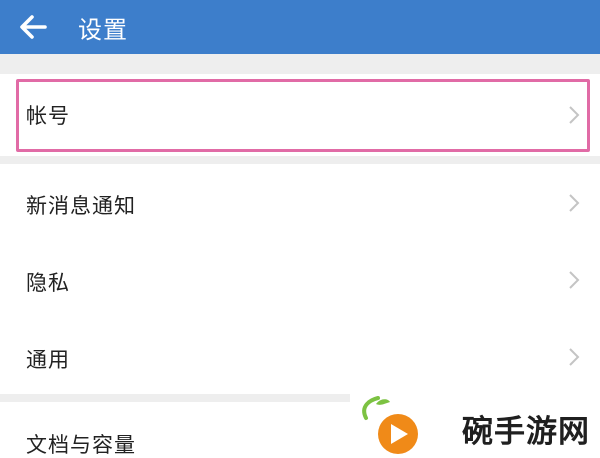 This screenshot has height=458, width=600. Describe the element at coordinates (81, 445) in the screenshot. I see `settings-item-label: 文档与容量` at that location.